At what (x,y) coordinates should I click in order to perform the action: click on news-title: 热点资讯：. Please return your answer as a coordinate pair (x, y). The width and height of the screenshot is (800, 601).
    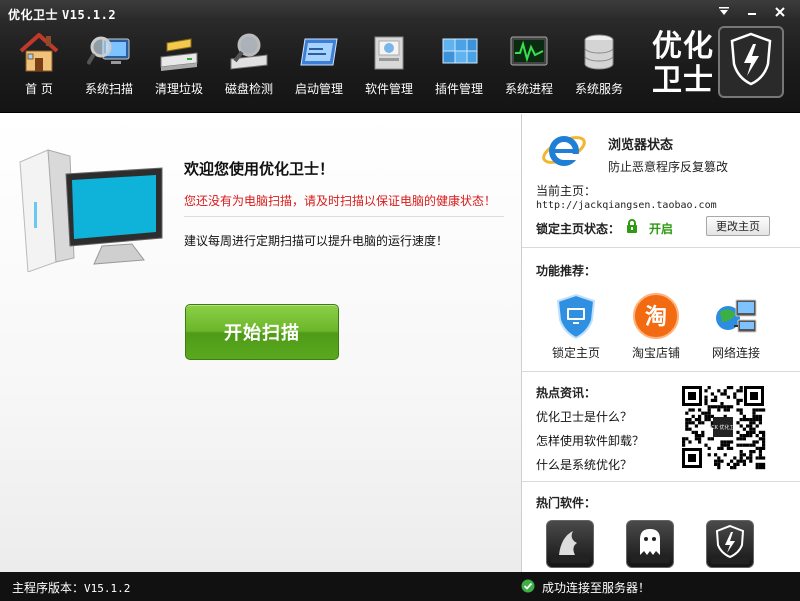
    Looking at the image, I should click on (566, 393).